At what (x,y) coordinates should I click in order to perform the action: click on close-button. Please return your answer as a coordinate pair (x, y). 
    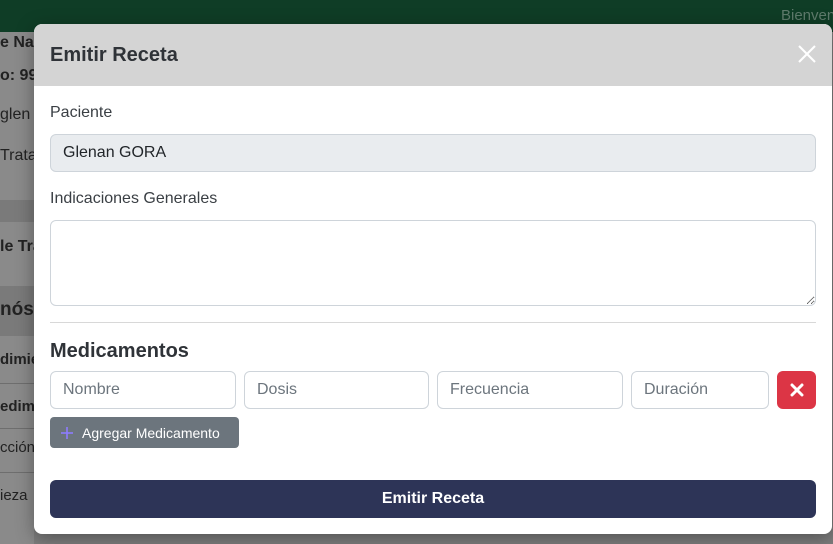
    Looking at the image, I should click on (807, 54).